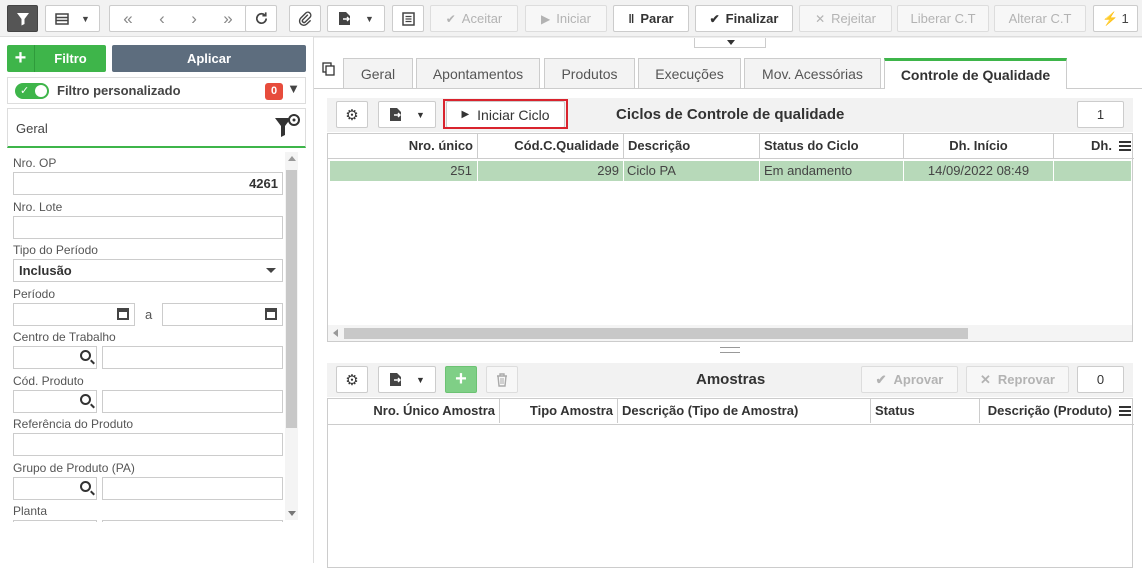  Describe the element at coordinates (292, 513) in the screenshot. I see `scroll-down-icon` at that location.